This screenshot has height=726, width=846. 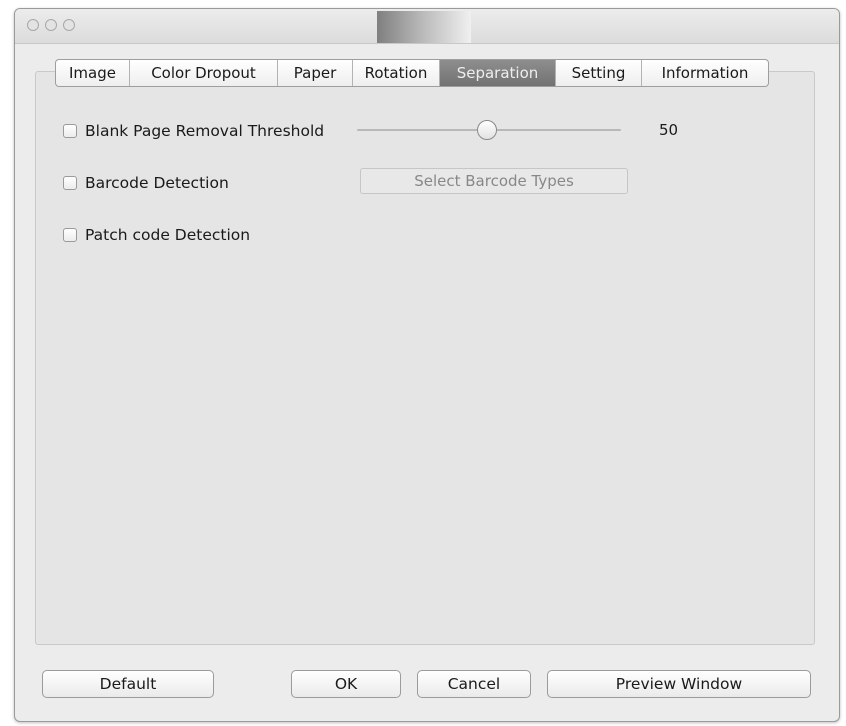 What do you see at coordinates (396, 73) in the screenshot?
I see `tab-rotation: Rotation` at bounding box center [396, 73].